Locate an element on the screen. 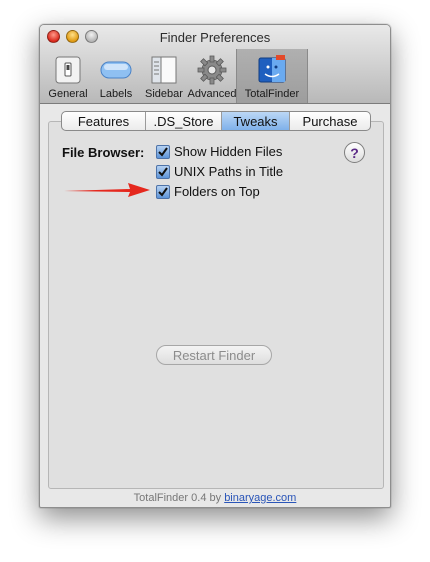  unix-paths-label: UNIX Paths in Title is located at coordinates (229, 171).